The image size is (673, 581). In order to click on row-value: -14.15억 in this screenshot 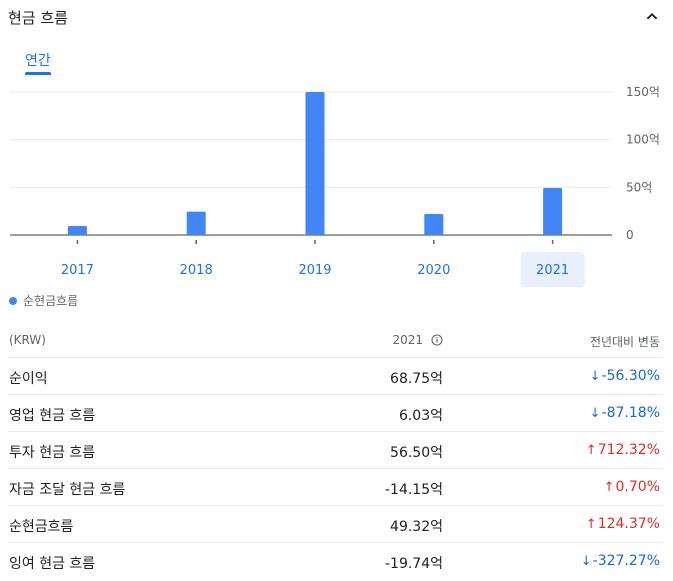, I will do `click(413, 490)`.